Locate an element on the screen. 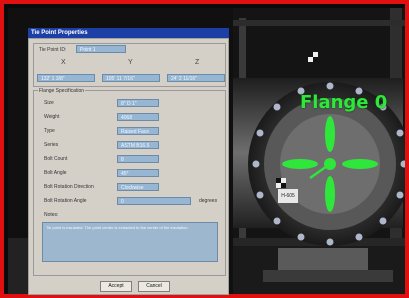 The height and width of the screenshot is (298, 409). bolt-rotation-direction-field: Clockwise is located at coordinates (138, 187).